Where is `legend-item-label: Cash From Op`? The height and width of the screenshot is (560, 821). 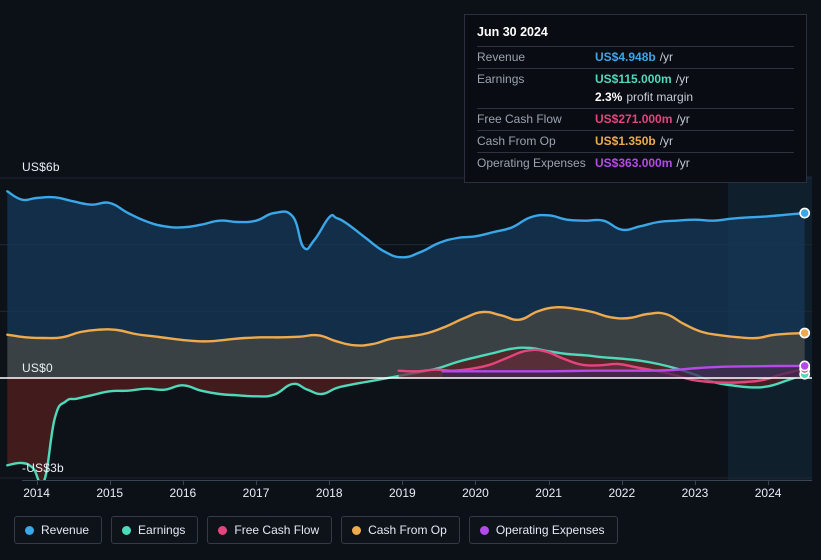
legend-item-label: Cash From Op is located at coordinates (407, 530).